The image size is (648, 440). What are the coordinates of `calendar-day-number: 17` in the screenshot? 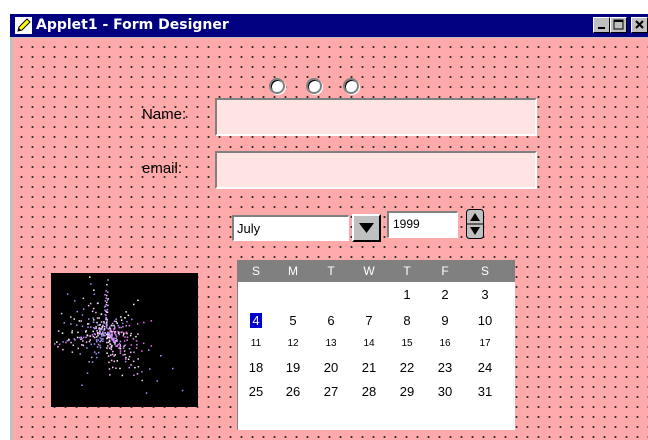 It's located at (485, 343).